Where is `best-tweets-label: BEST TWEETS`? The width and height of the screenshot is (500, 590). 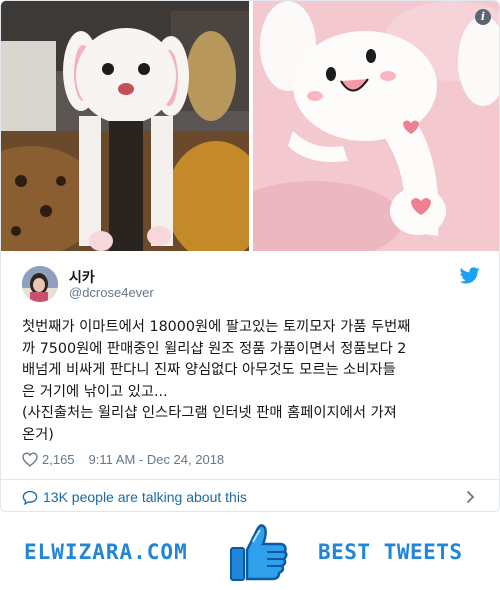
best-tweets-label: BEST TWEETS is located at coordinates (390, 552).